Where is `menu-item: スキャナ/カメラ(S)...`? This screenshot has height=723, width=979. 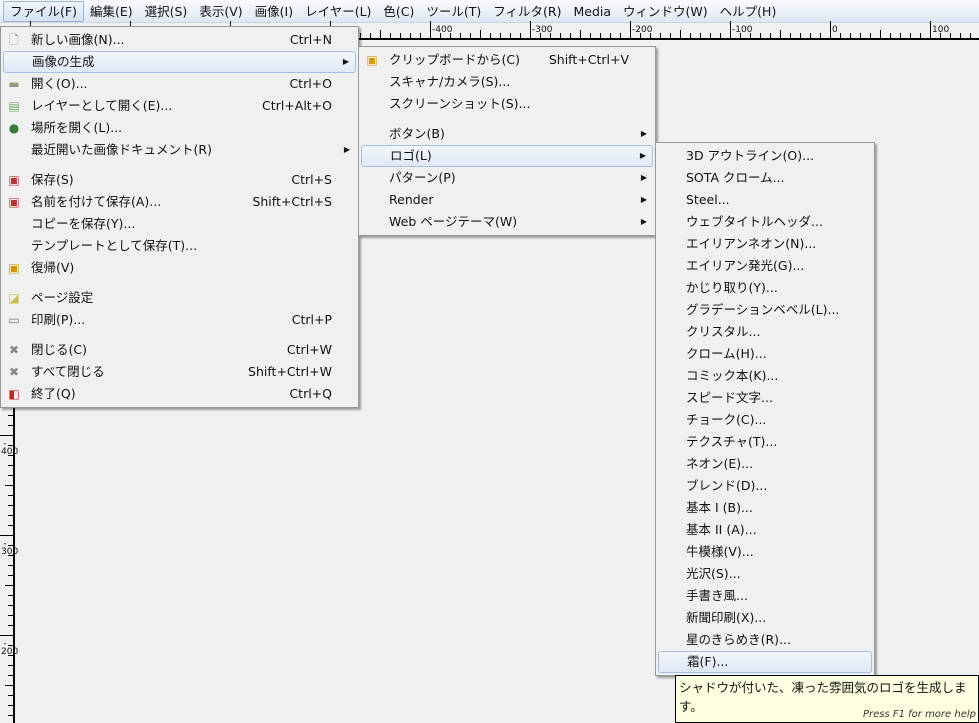
menu-item: スキャナ/カメラ(S)... is located at coordinates (507, 82).